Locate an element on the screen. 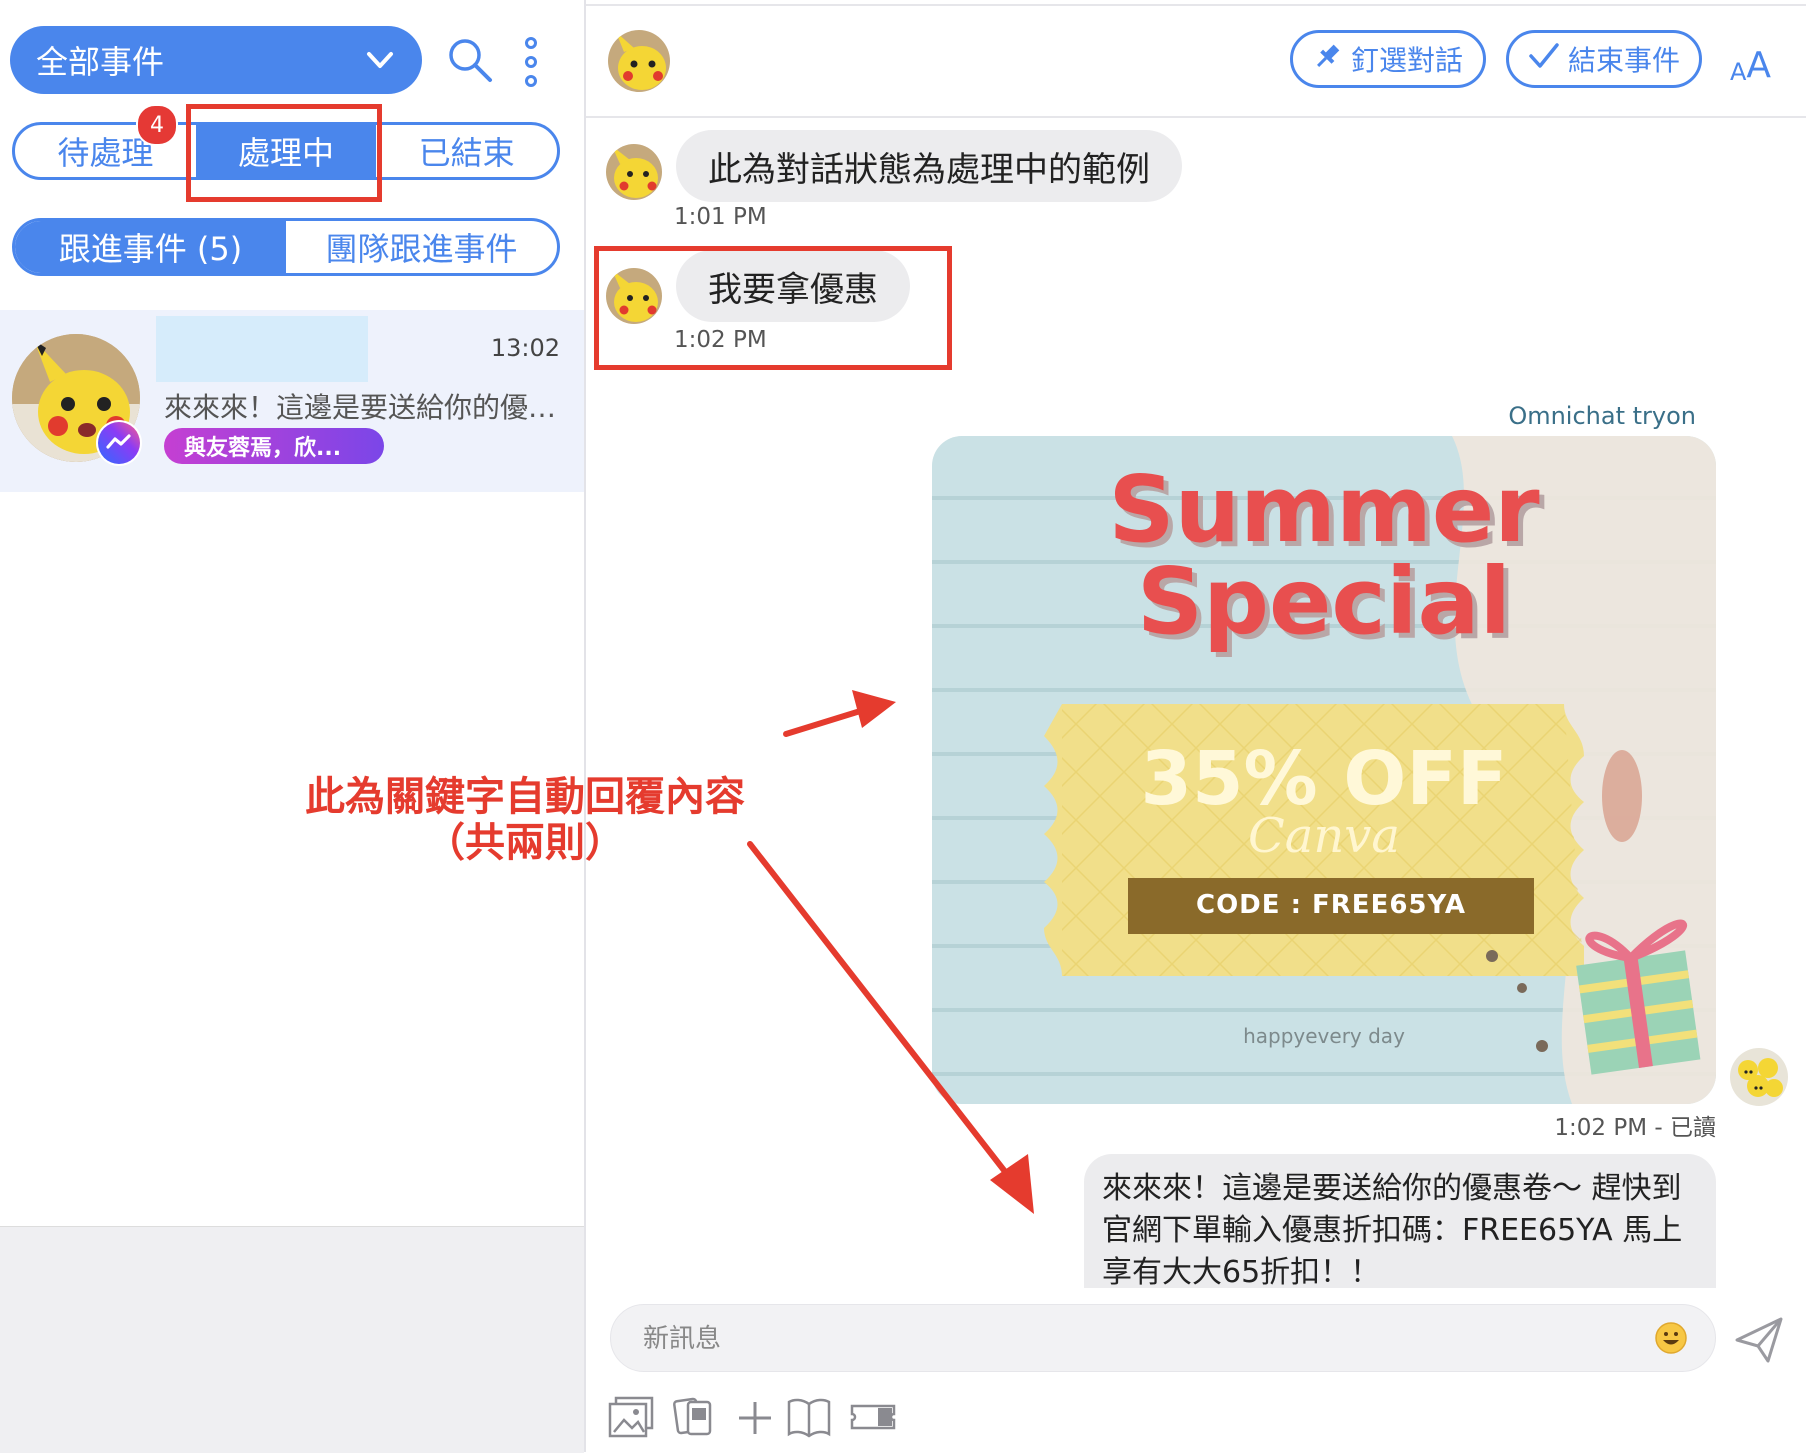 The width and height of the screenshot is (1806, 1453). font-size-button: AA is located at coordinates (1760, 61).